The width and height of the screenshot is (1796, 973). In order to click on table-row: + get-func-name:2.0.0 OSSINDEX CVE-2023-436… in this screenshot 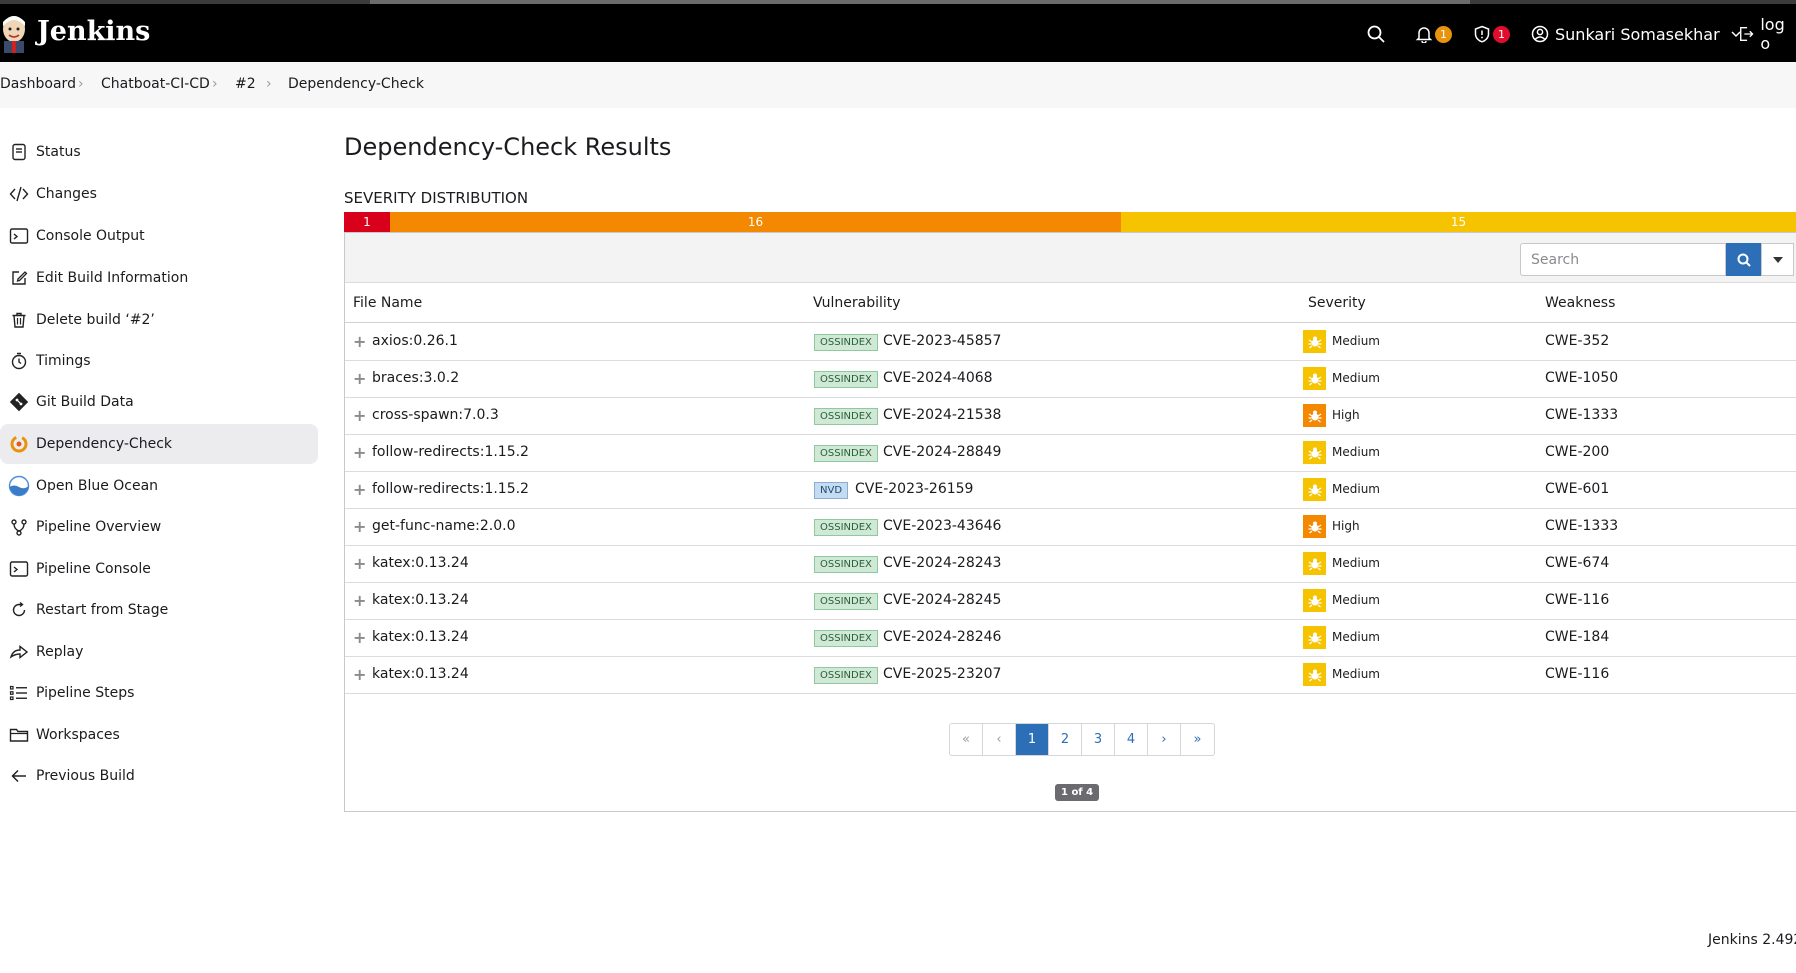, I will do `click(1070, 527)`.